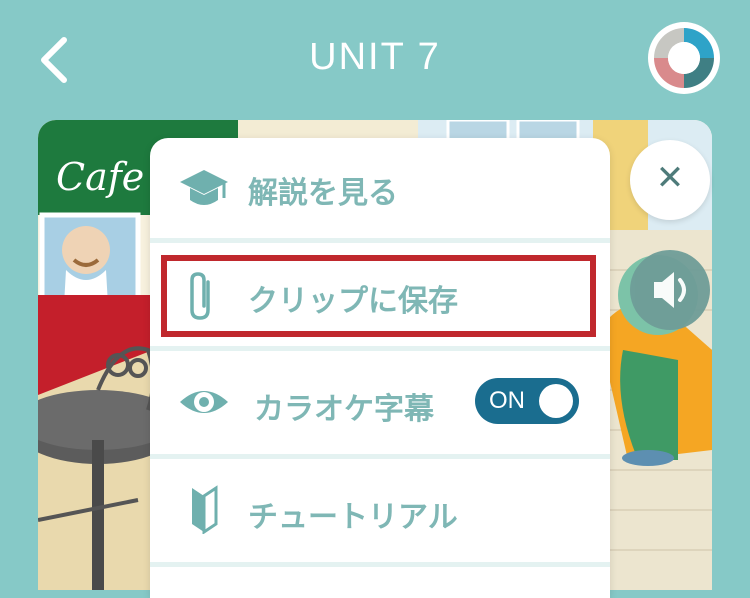  What do you see at coordinates (375, 57) in the screenshot?
I see `page-title: UNIT 7` at bounding box center [375, 57].